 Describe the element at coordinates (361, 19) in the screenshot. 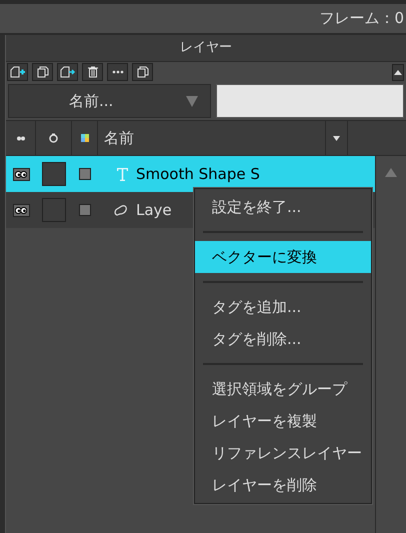

I see `frame-label: フレーム：0` at that location.